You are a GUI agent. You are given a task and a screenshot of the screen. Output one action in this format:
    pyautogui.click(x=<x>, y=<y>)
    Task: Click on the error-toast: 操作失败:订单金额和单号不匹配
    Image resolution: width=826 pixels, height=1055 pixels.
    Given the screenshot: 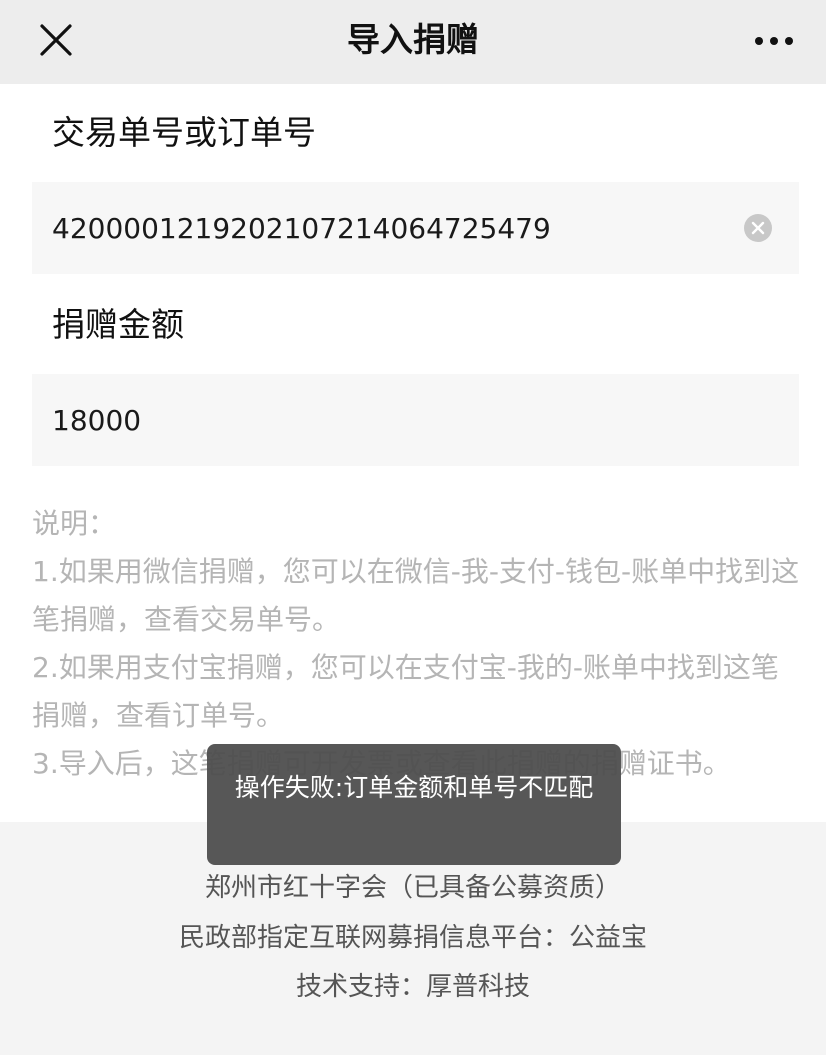 What is the action you would take?
    pyautogui.click(x=414, y=804)
    